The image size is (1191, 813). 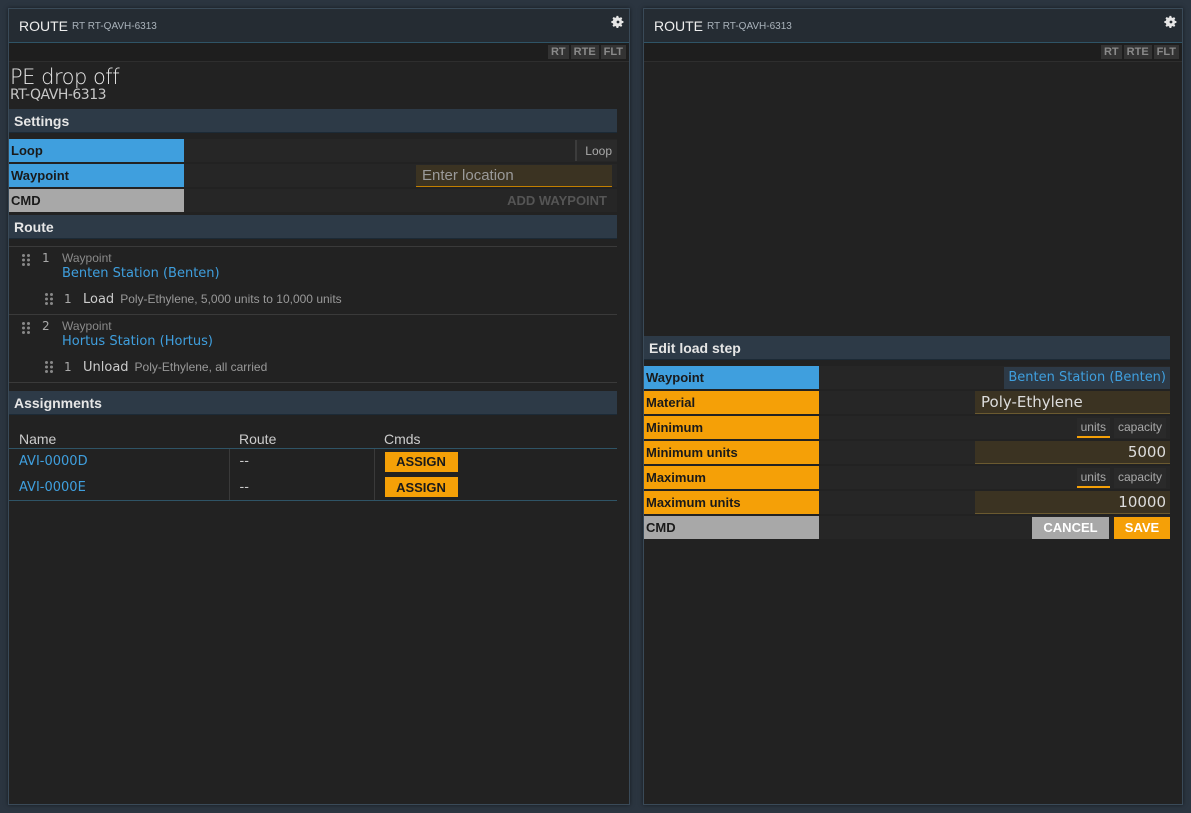 What do you see at coordinates (1070, 527) in the screenshot?
I see `cancel-button: CANCEL` at bounding box center [1070, 527].